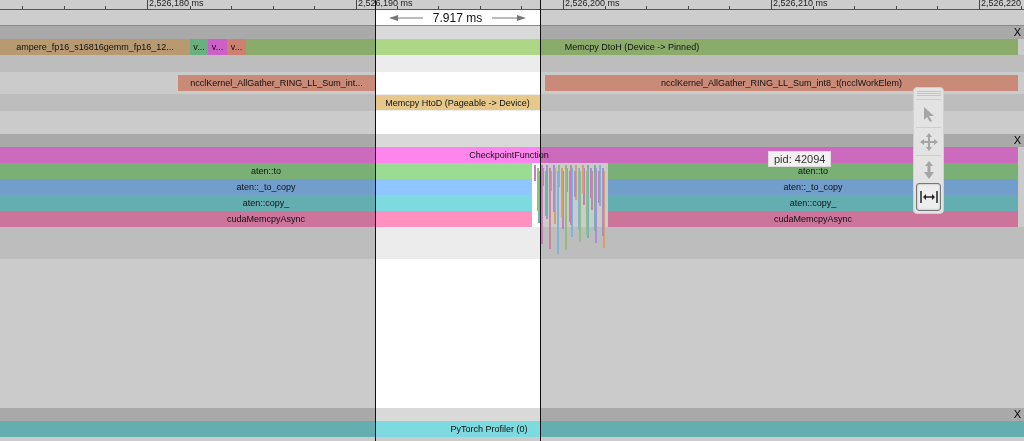 The image size is (1024, 441). I want to click on trace-slice: Memcpy DtoH (Device -> Pinned), so click(632, 47).